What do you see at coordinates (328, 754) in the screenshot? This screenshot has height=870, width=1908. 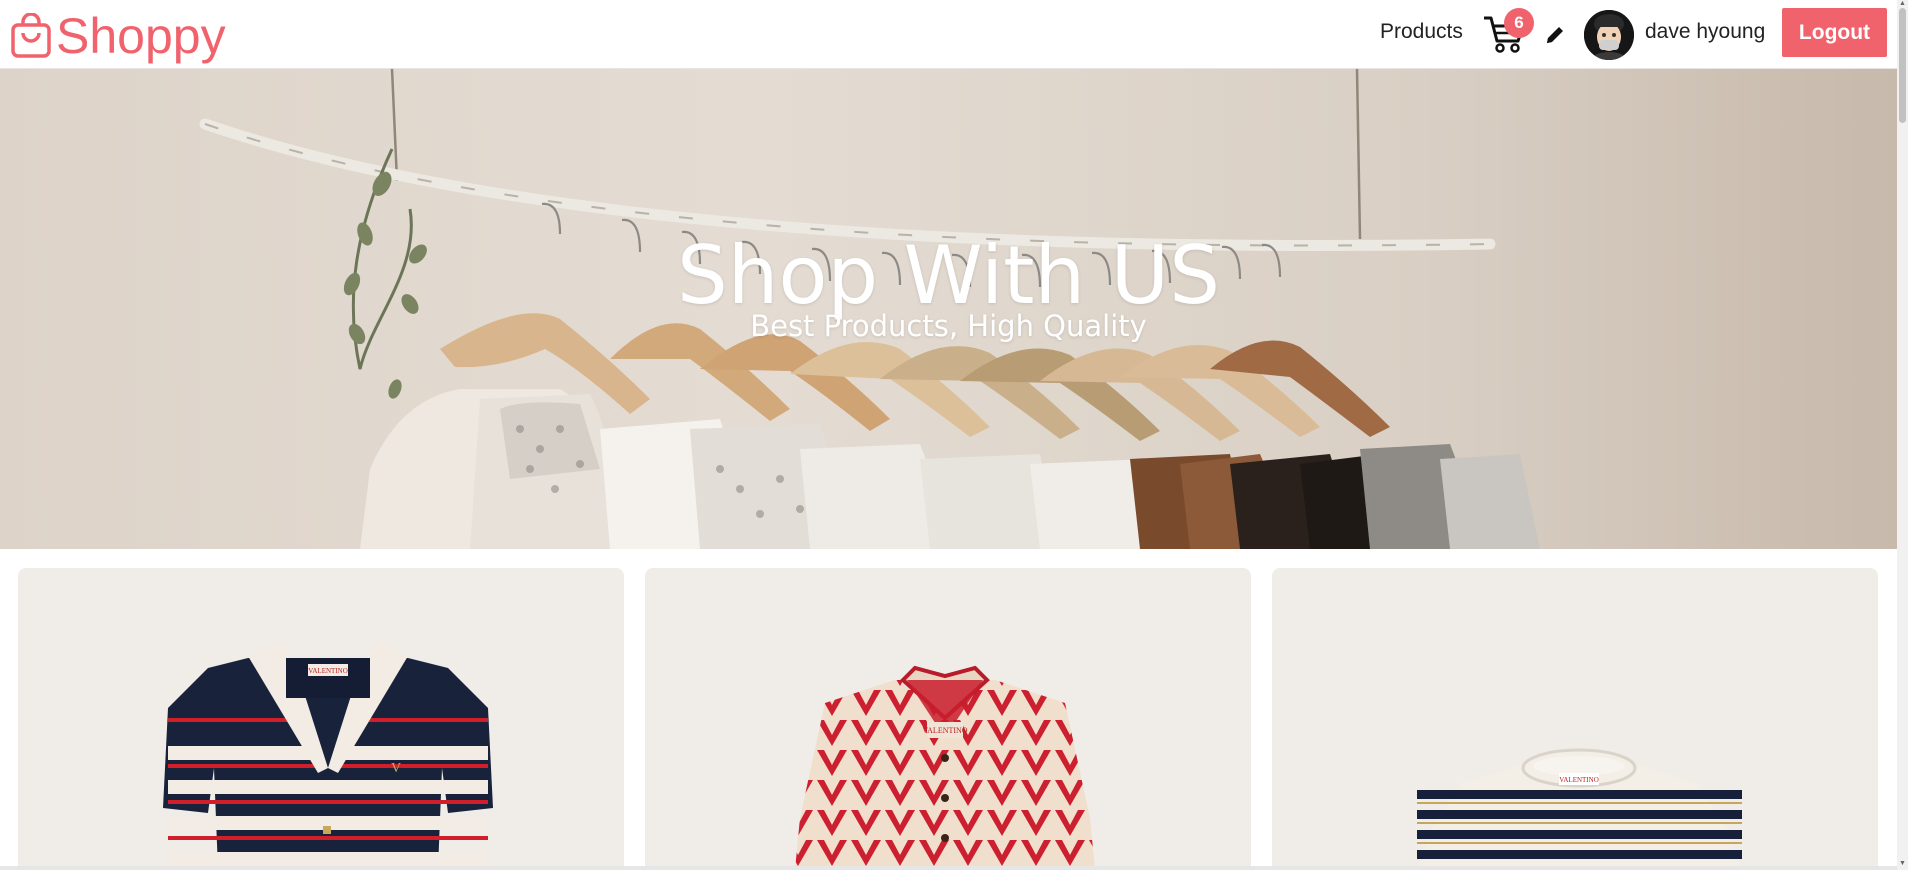 I see `product-image: VALENTINO V` at bounding box center [328, 754].